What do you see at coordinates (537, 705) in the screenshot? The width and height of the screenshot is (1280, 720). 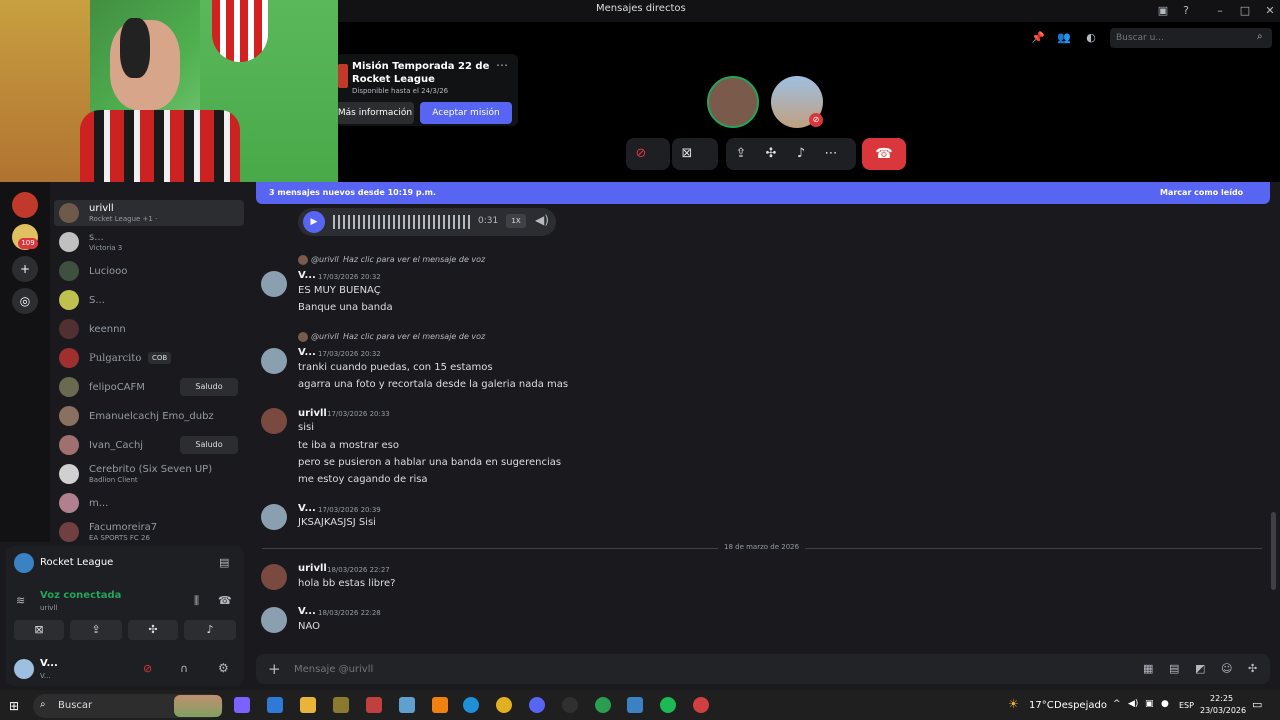 I see `discord-icon` at bounding box center [537, 705].